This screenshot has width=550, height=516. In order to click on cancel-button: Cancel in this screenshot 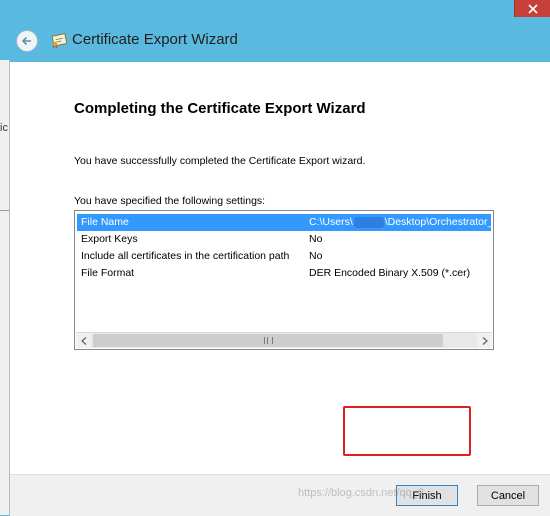, I will do `click(508, 495)`.